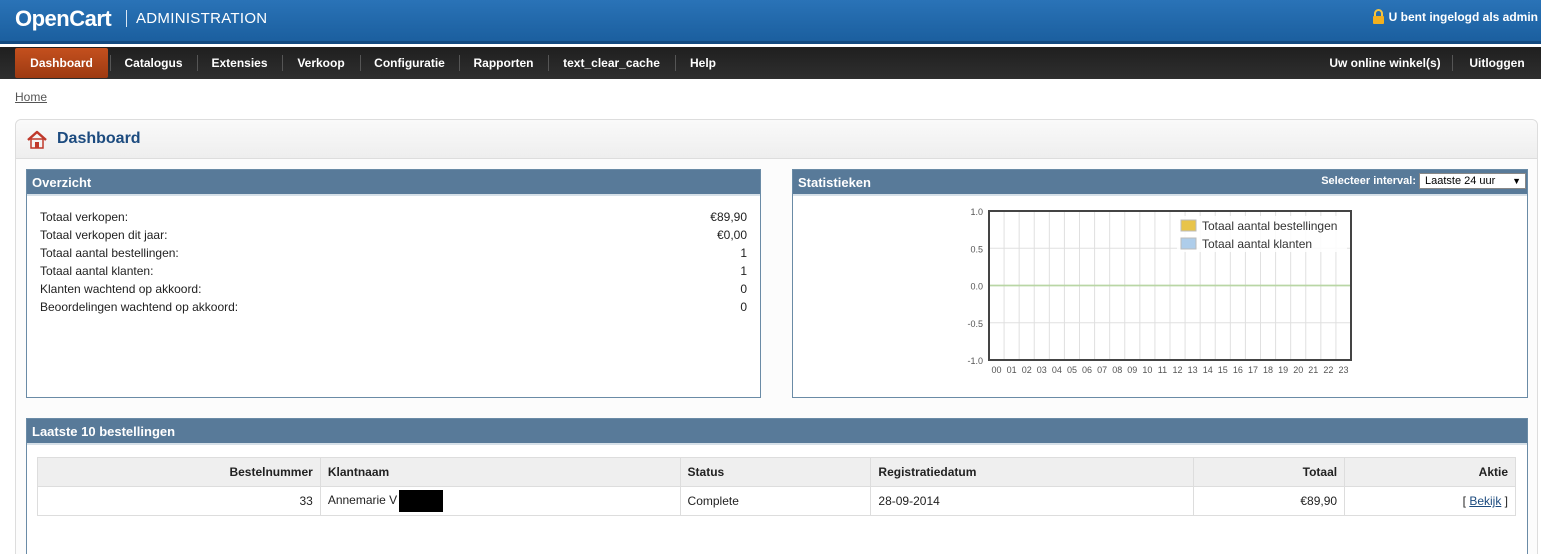 This screenshot has height=554, width=1541. Describe the element at coordinates (1268, 370) in the screenshot. I see `x-tick-label: 18` at that location.